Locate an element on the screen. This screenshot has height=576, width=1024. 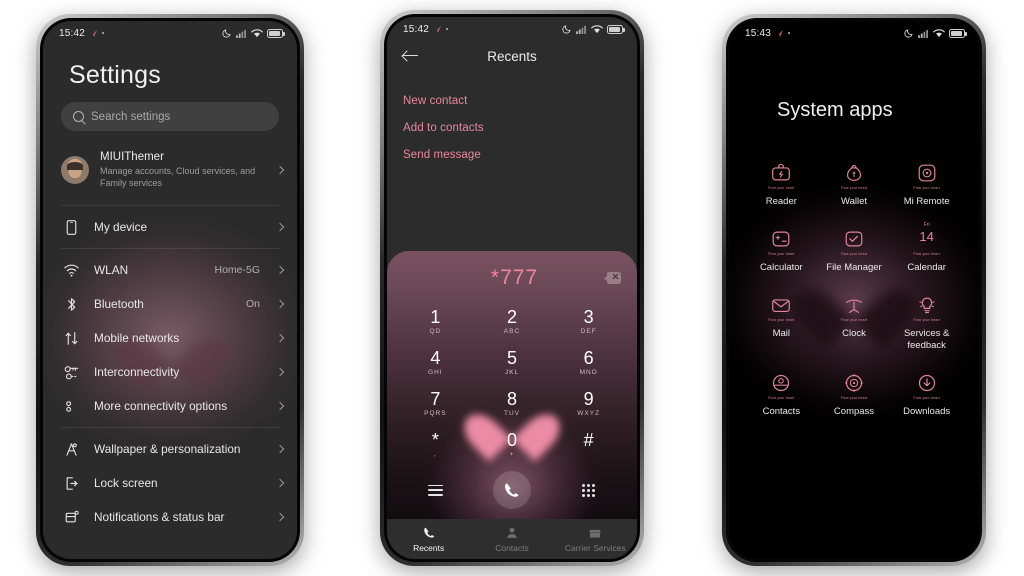
menu-item-send-message: Send message is located at coordinates (520, 154).